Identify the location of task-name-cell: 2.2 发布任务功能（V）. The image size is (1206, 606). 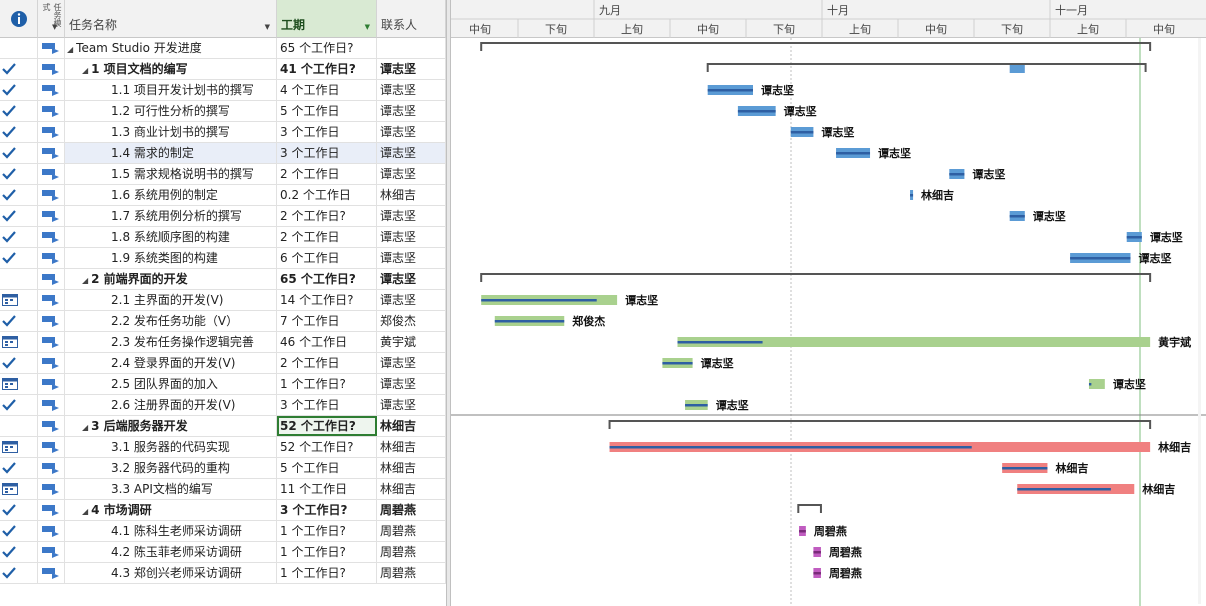
(171, 321).